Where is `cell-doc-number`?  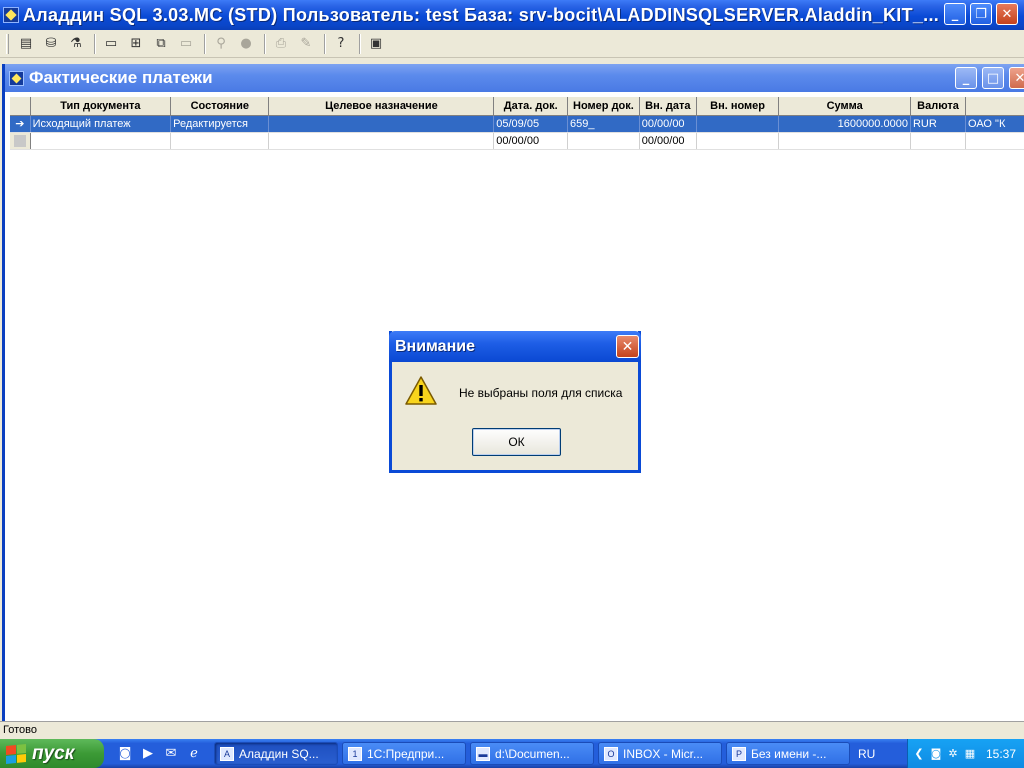
cell-doc-number is located at coordinates (604, 141).